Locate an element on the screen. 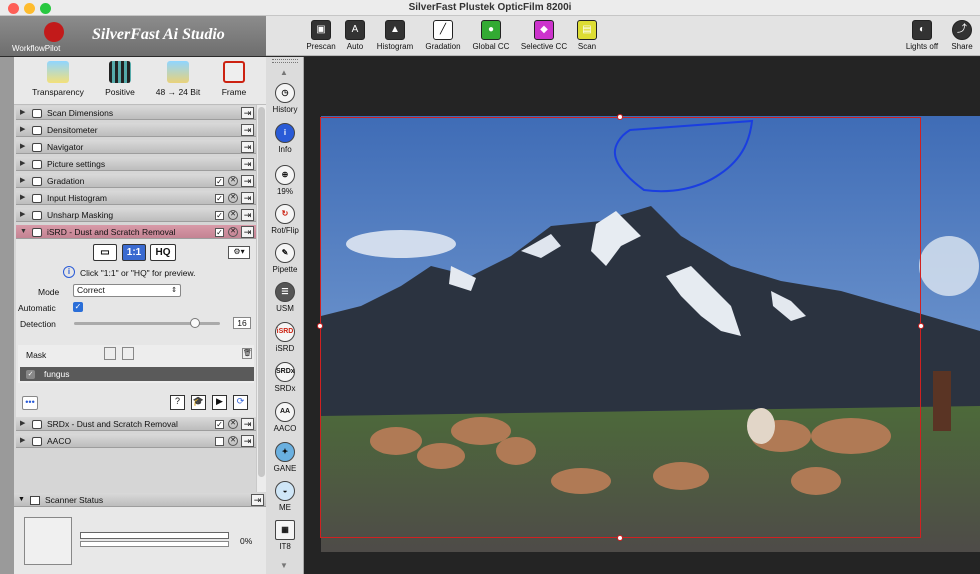 The image size is (980, 574). scroll-down-icon: ▼ is located at coordinates (284, 565).